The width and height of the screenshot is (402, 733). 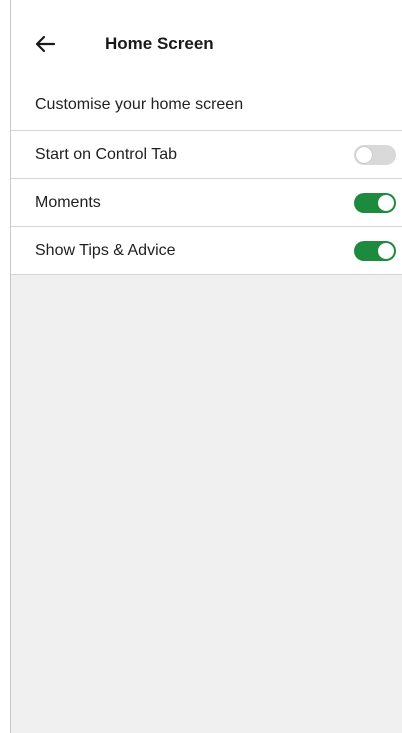 What do you see at coordinates (105, 250) in the screenshot?
I see `setting-label: Show Tips & Advice` at bounding box center [105, 250].